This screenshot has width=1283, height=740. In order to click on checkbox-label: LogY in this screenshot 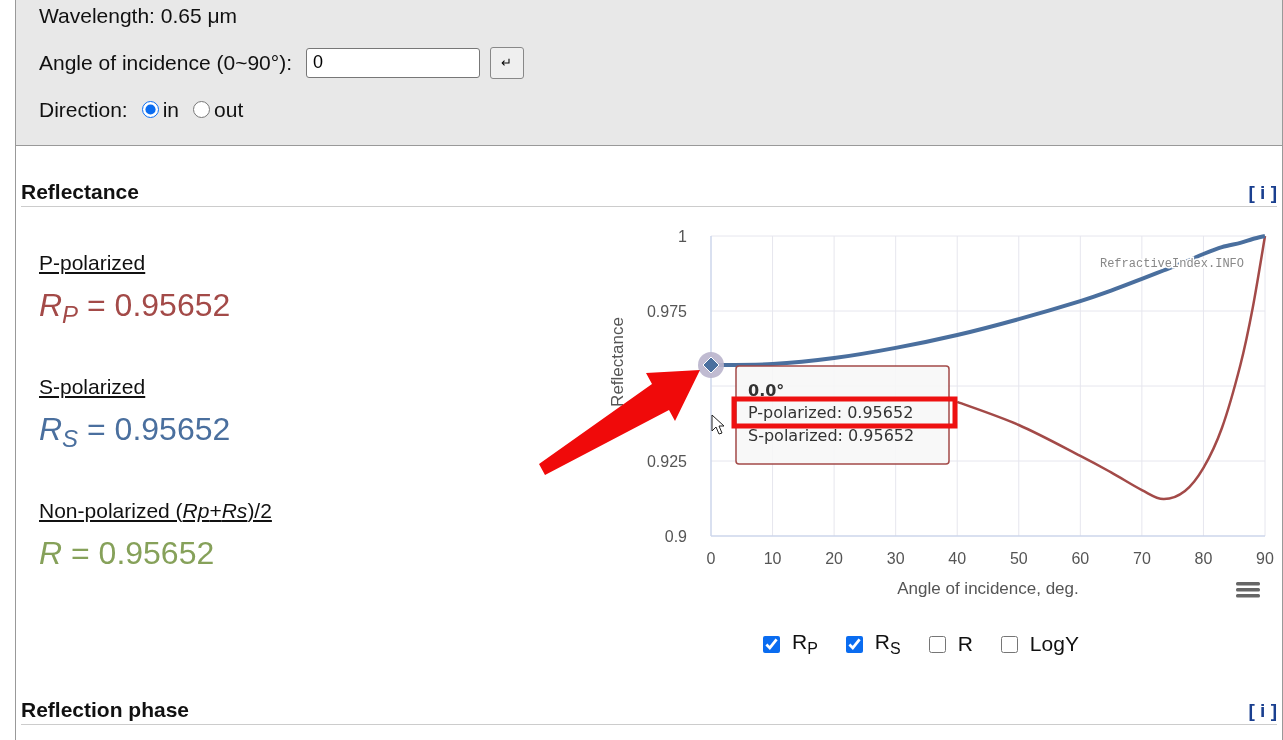, I will do `click(1054, 644)`.